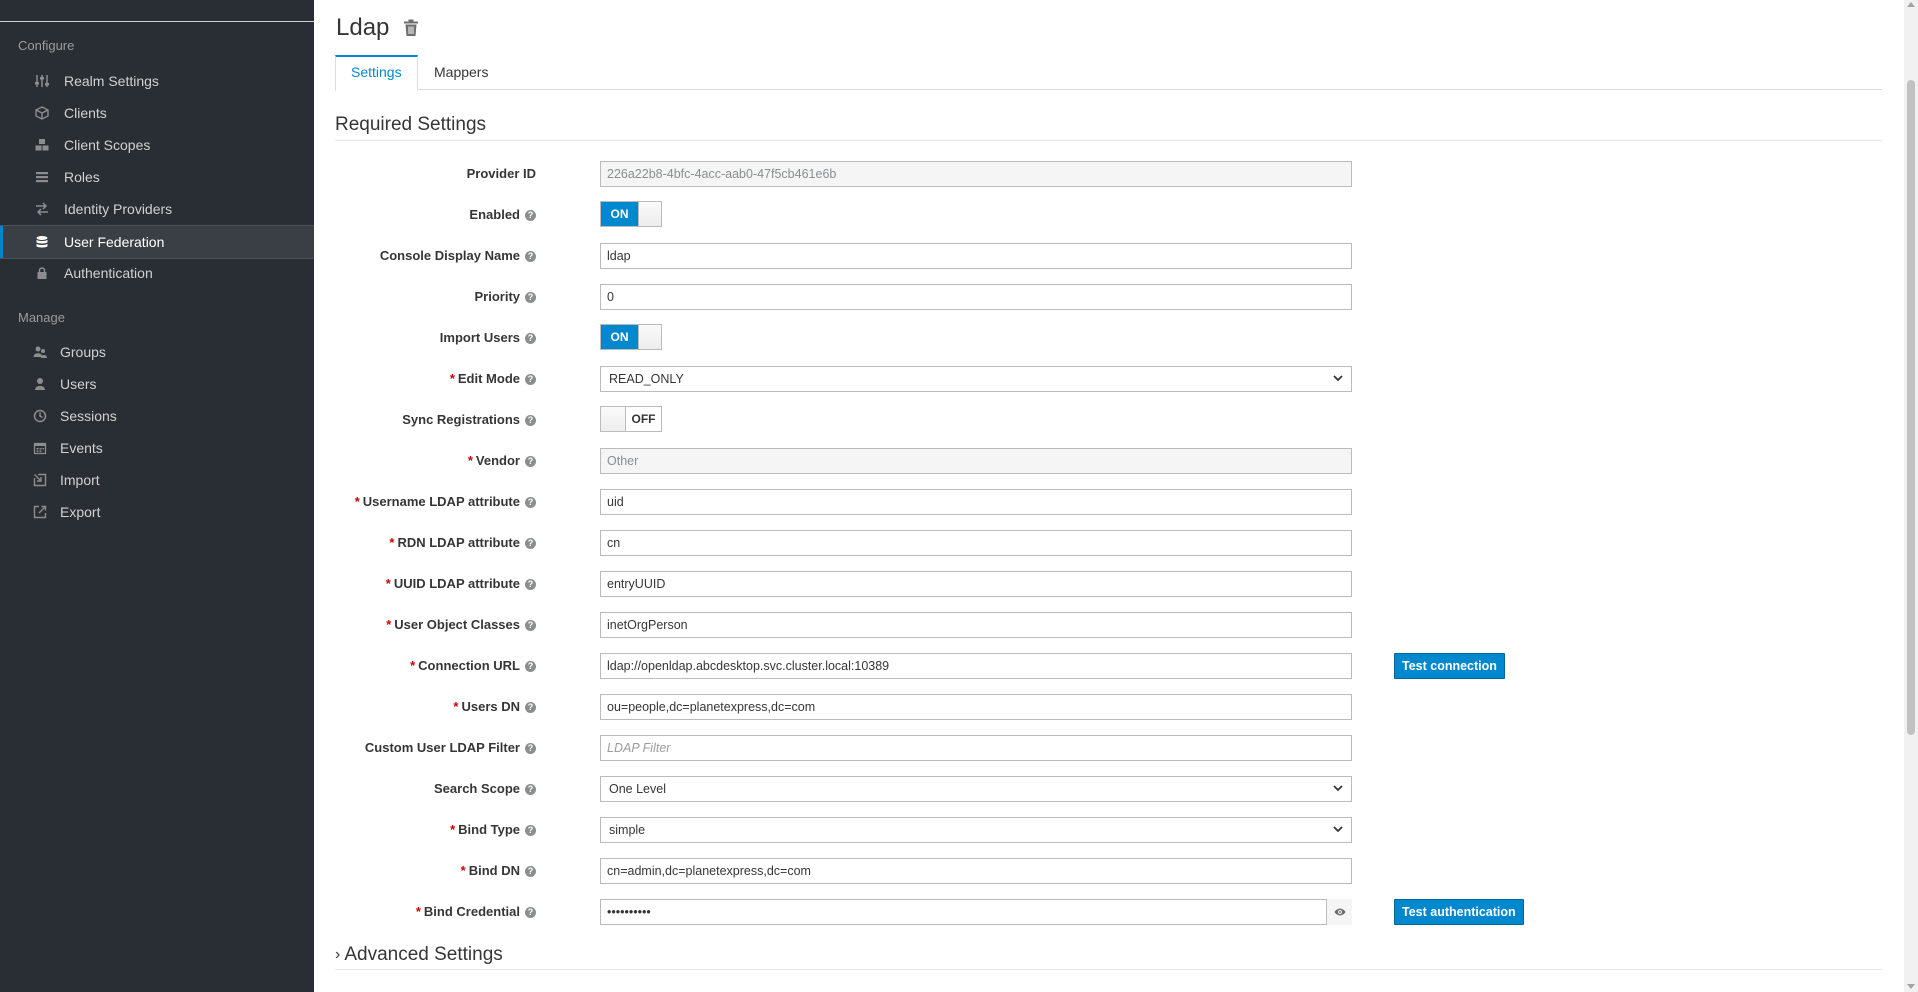 The height and width of the screenshot is (992, 1918). I want to click on priority-input, so click(976, 297).